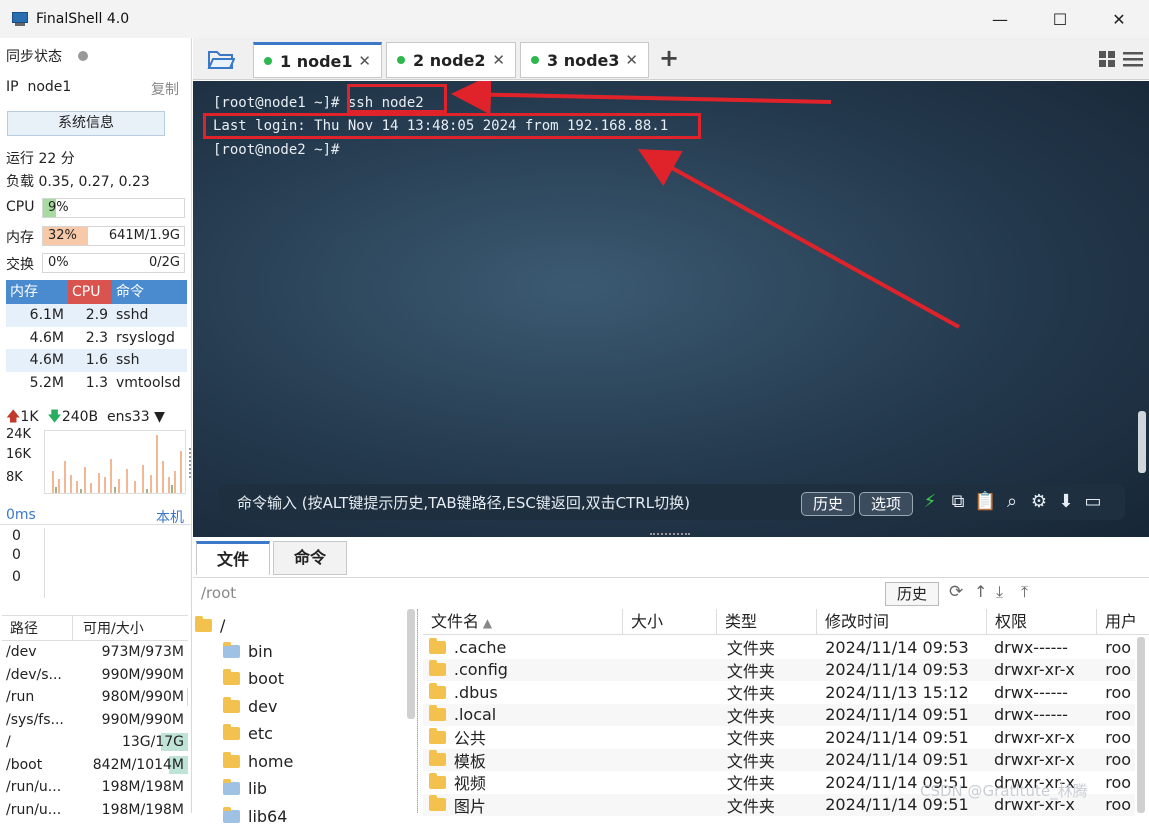  What do you see at coordinates (19, 454) in the screenshot?
I see `net-ytick: 16K` at bounding box center [19, 454].